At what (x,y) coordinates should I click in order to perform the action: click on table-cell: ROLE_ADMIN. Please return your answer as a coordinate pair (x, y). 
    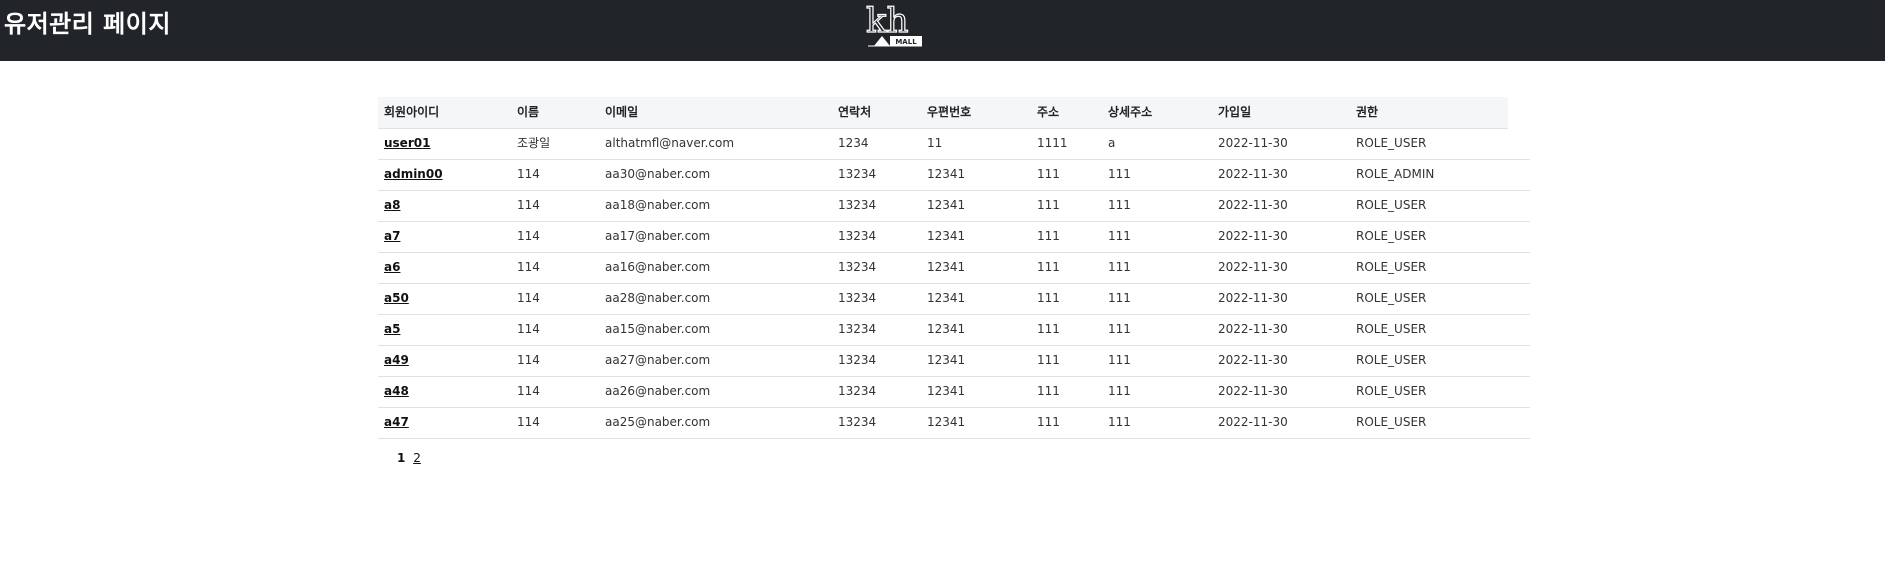
    Looking at the image, I should click on (1395, 174).